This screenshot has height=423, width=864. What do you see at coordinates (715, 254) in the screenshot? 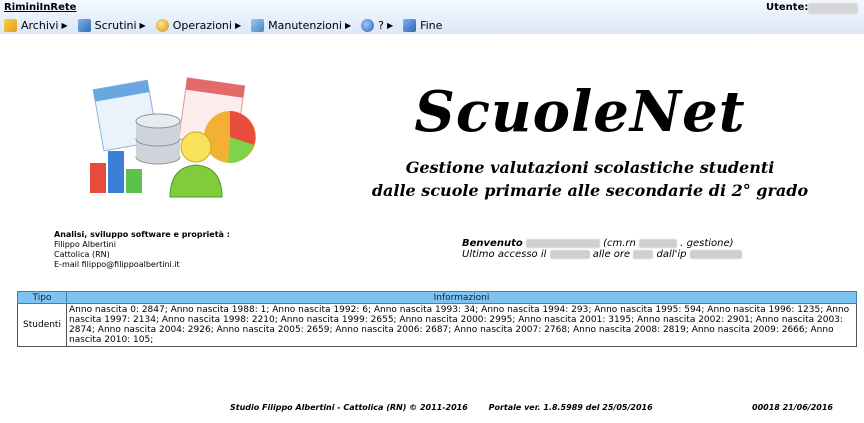
I see `ip-redacted` at bounding box center [715, 254].